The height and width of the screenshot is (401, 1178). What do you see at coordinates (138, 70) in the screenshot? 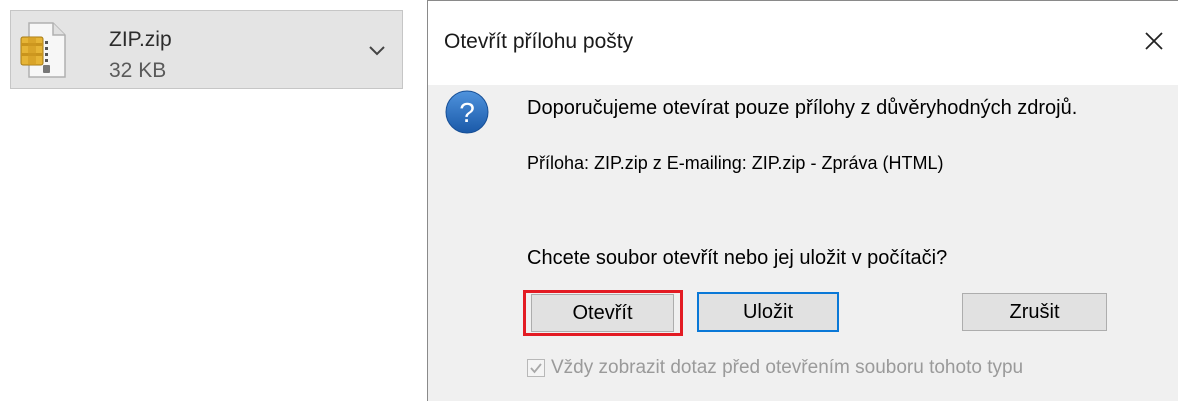
I see `attachment-file-size: 32 KB` at bounding box center [138, 70].